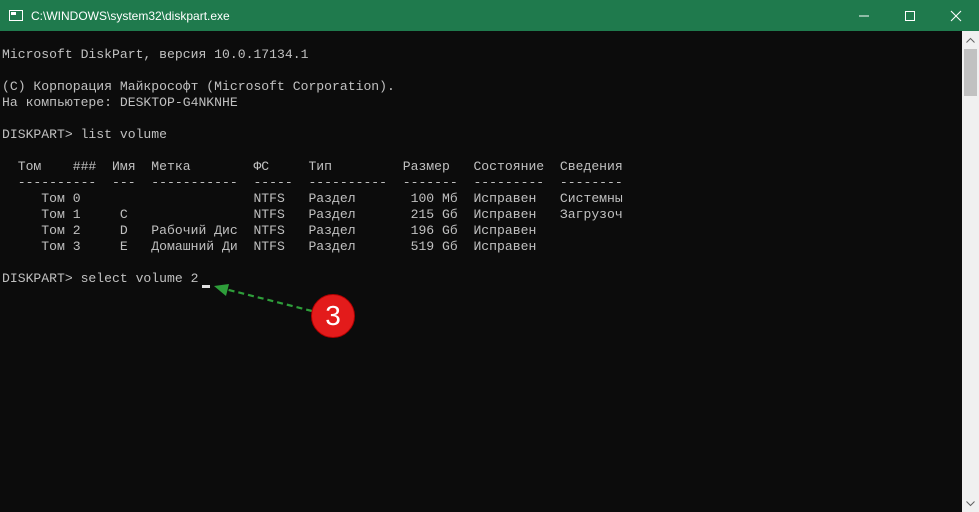  I want to click on console-line: На компьютере: DESKTOP-G4NKNHE, so click(120, 102).